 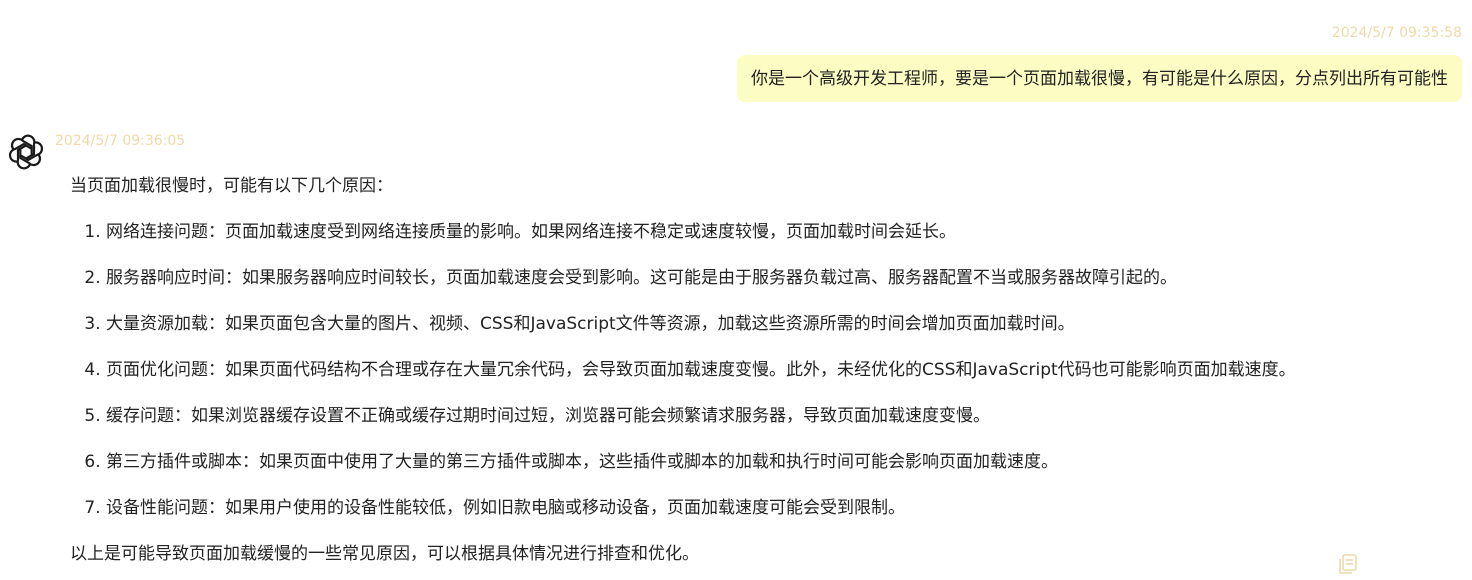 I want to click on assistant-message-timestamp: 2024/5/7 09:36:05, so click(x=120, y=141).